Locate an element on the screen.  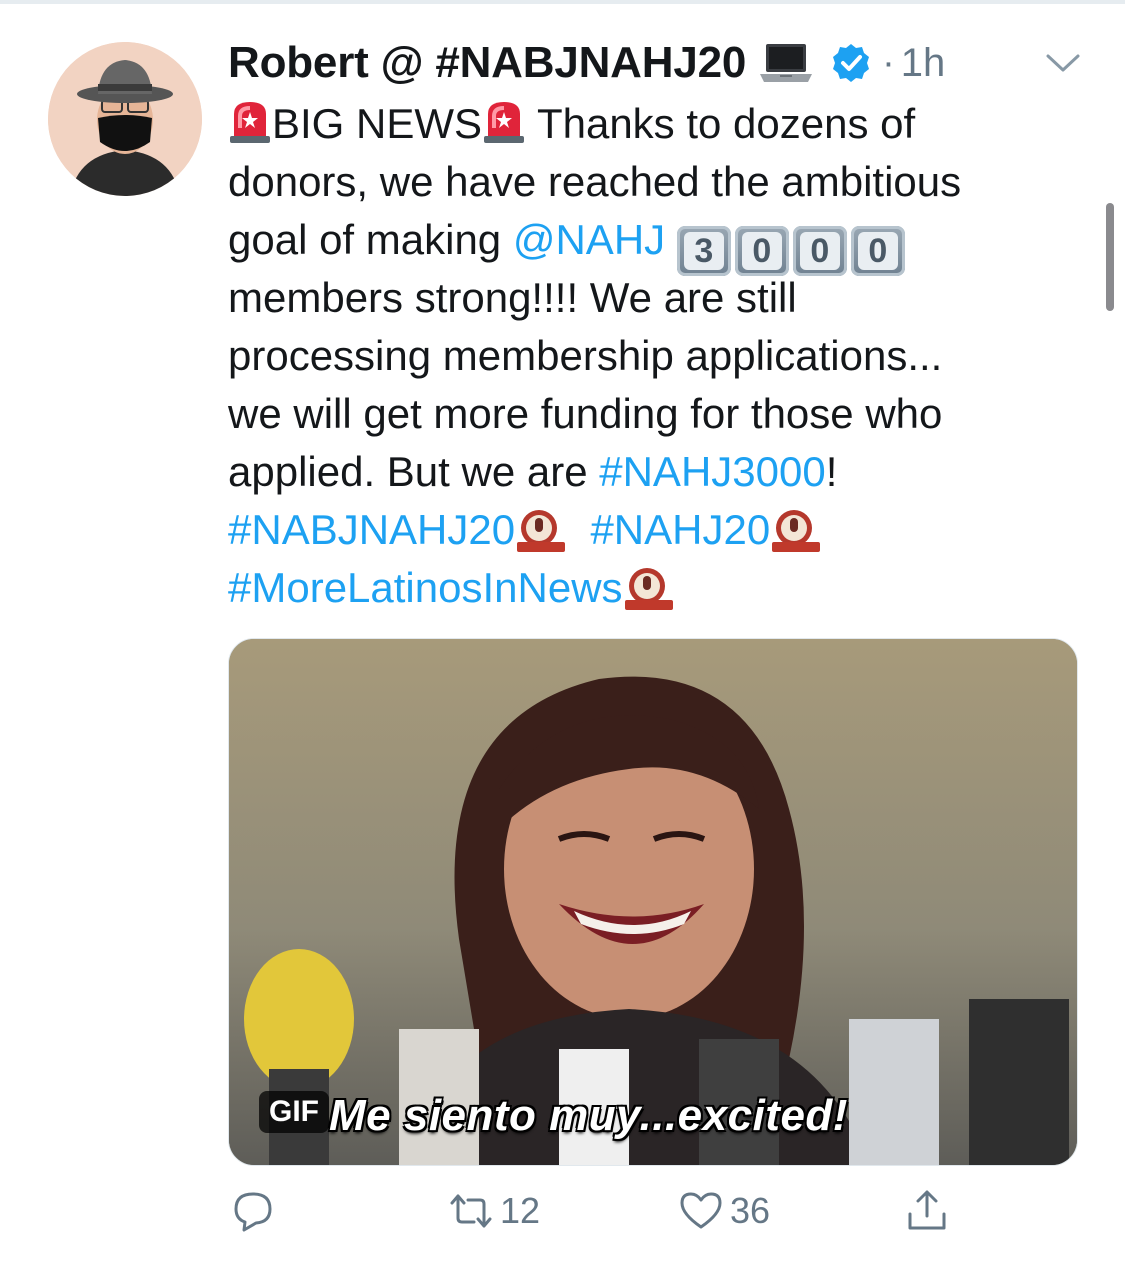
author-name: Robert @ #NABJNAHJ20 is located at coordinates (487, 63).